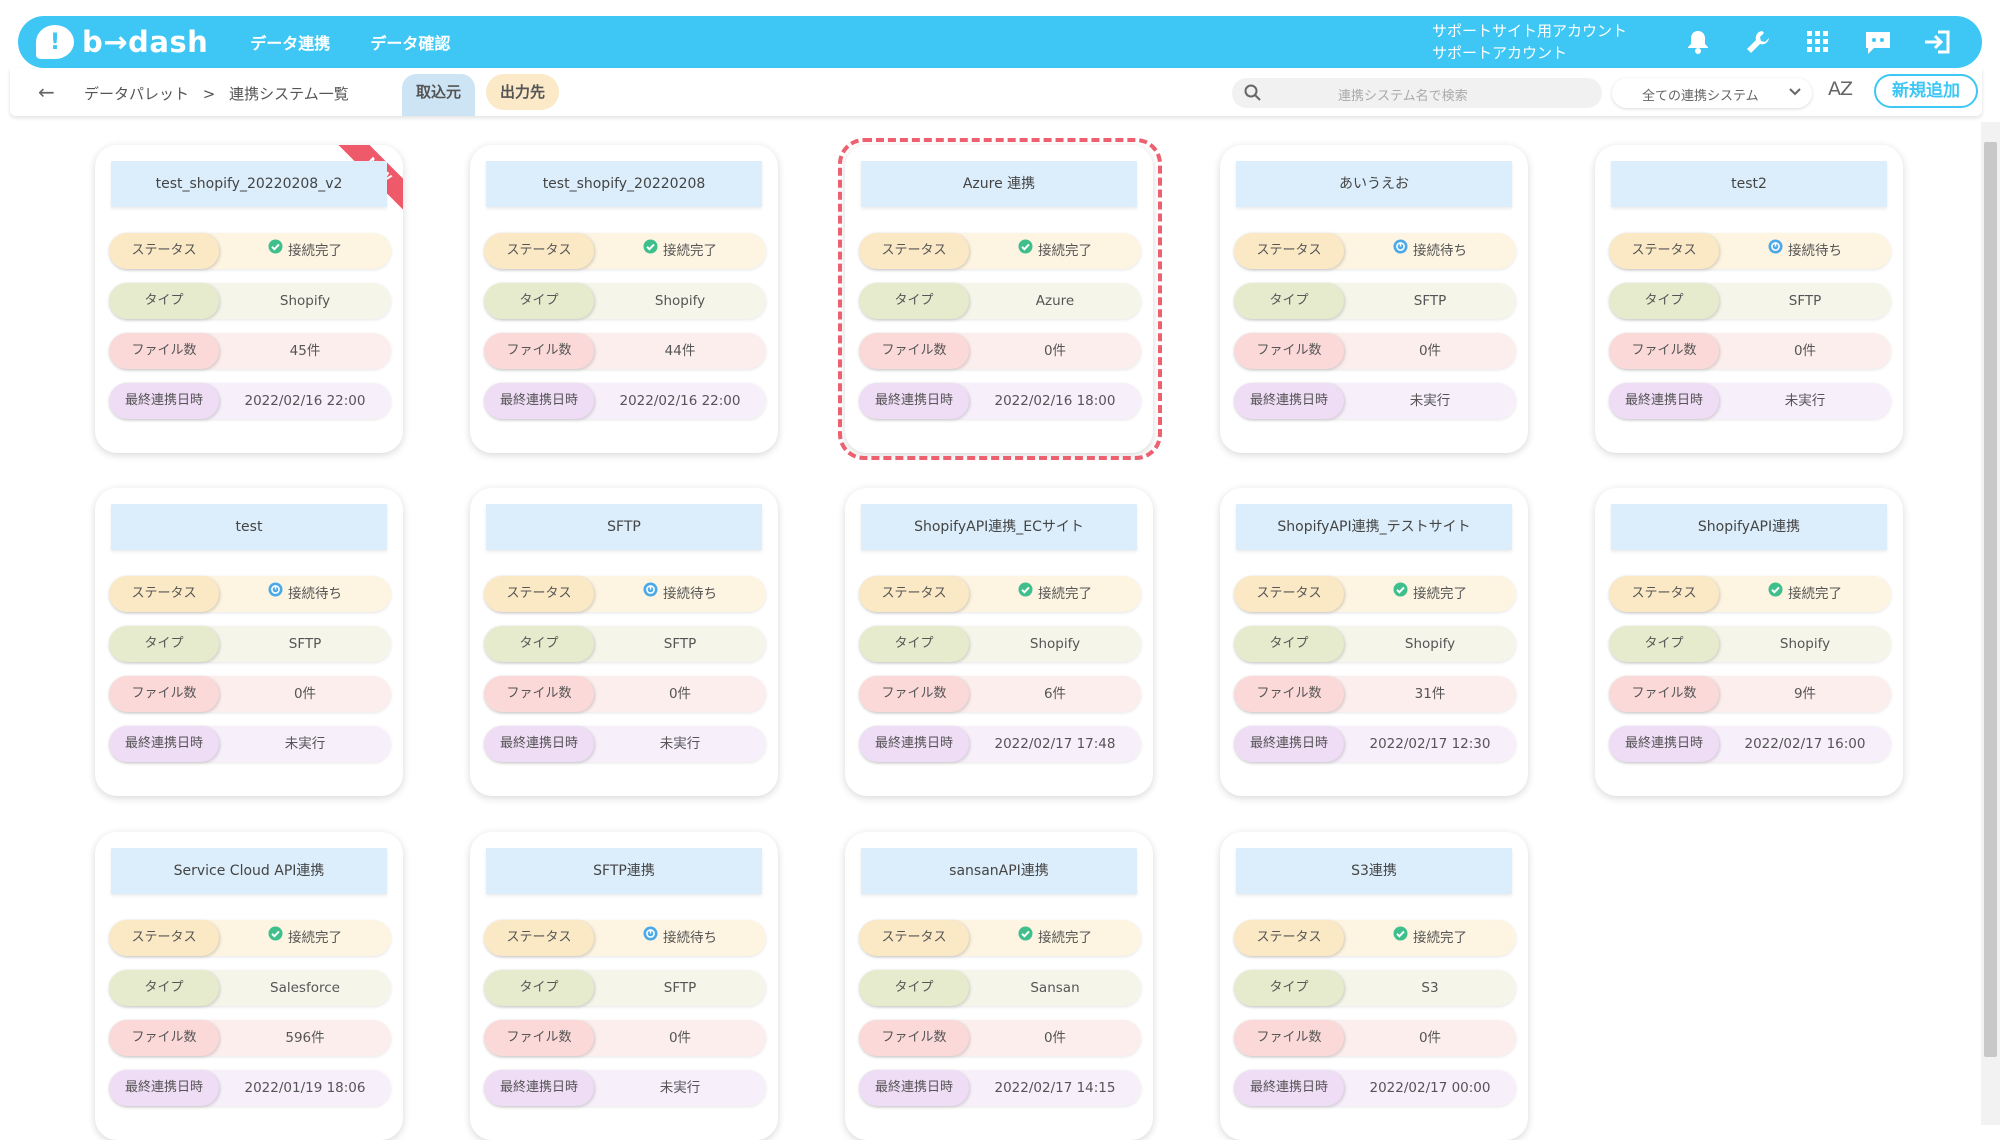 The image size is (2000, 1140). I want to click on card-title: test, so click(249, 527).